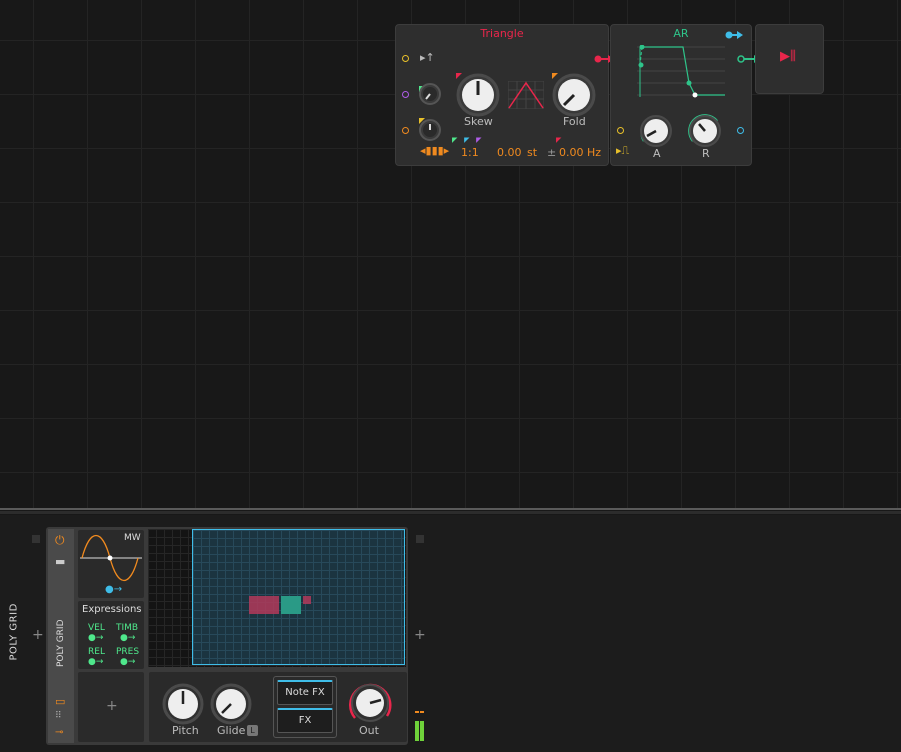 The image size is (901, 752). I want to click on pitch-label: Pitch, so click(185, 730).